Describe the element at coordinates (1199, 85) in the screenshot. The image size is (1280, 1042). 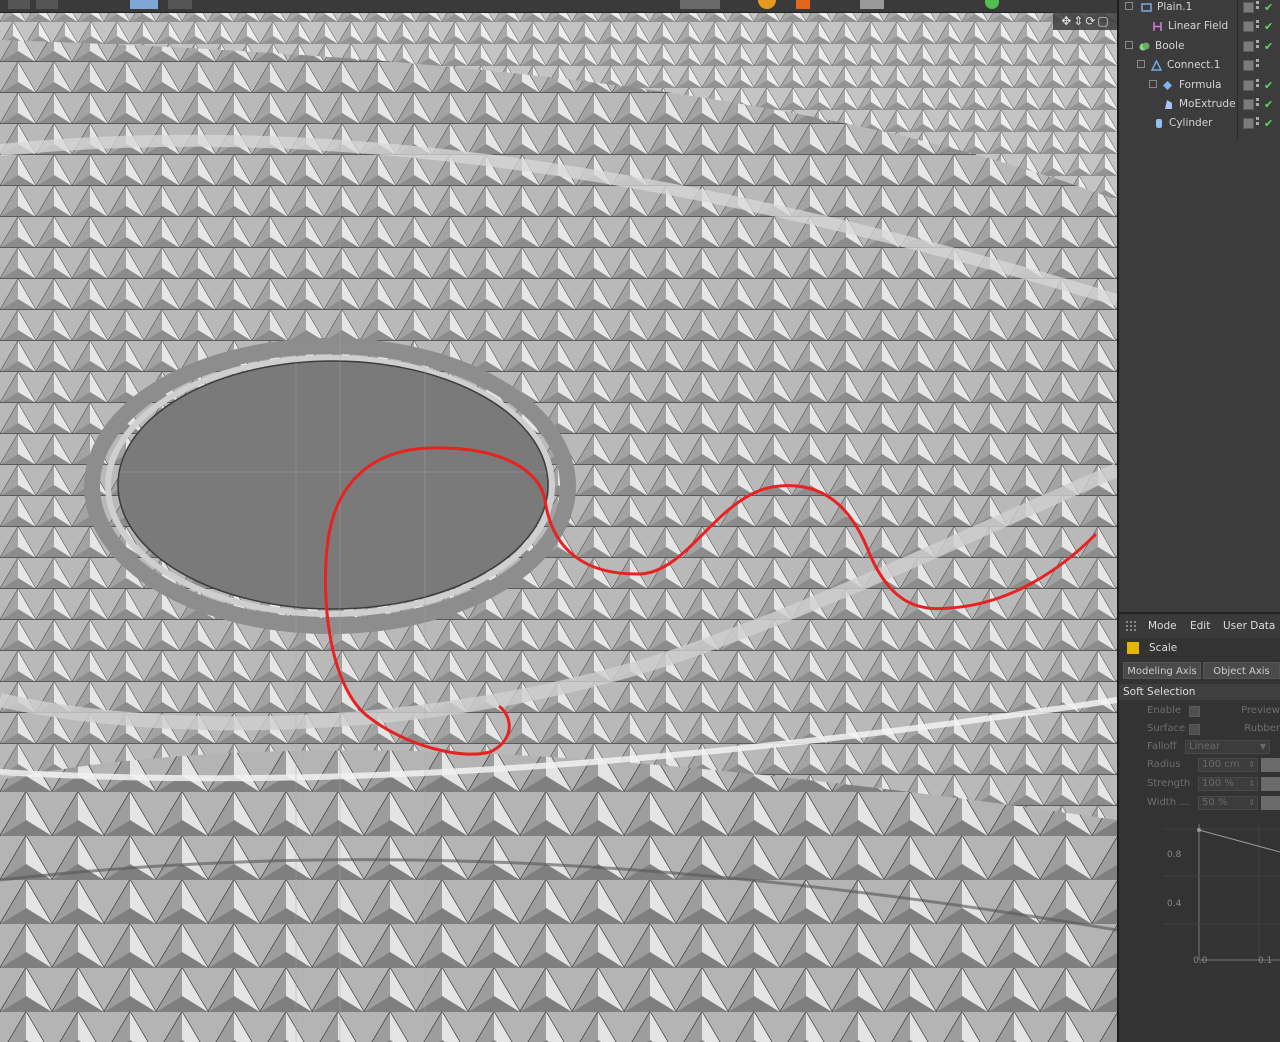
I see `object-row-formula: Formula ✔` at that location.